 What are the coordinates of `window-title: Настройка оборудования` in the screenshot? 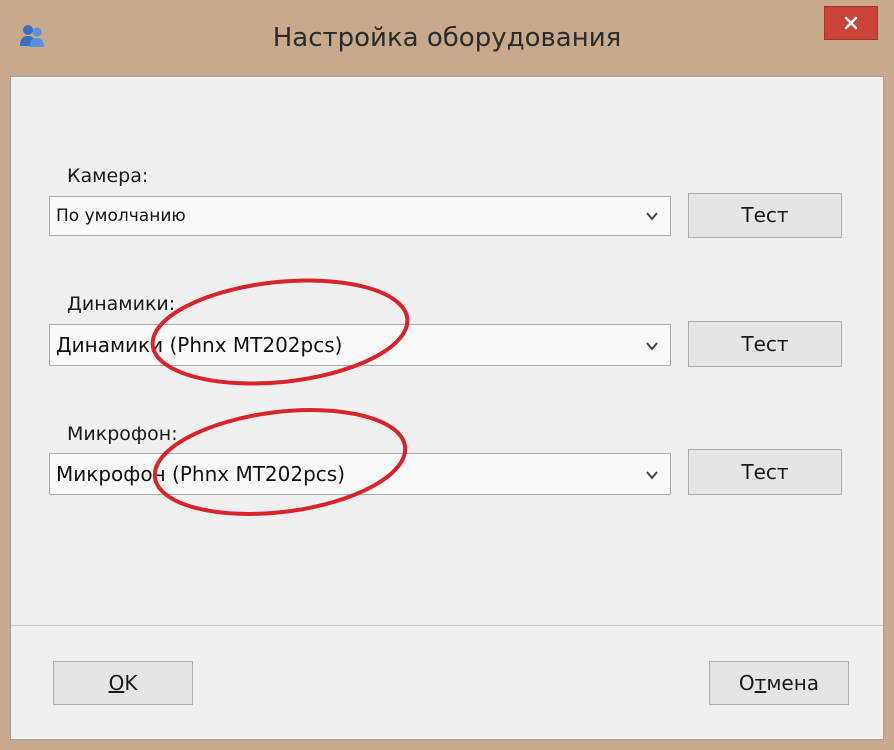 It's located at (447, 38).